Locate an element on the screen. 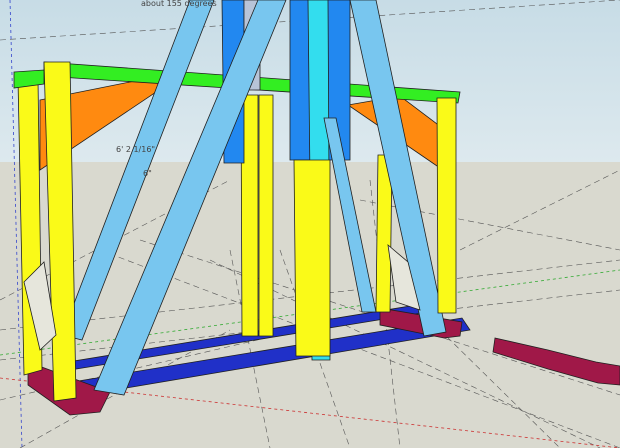  dimension-label-2: 6" is located at coordinates (147, 173).